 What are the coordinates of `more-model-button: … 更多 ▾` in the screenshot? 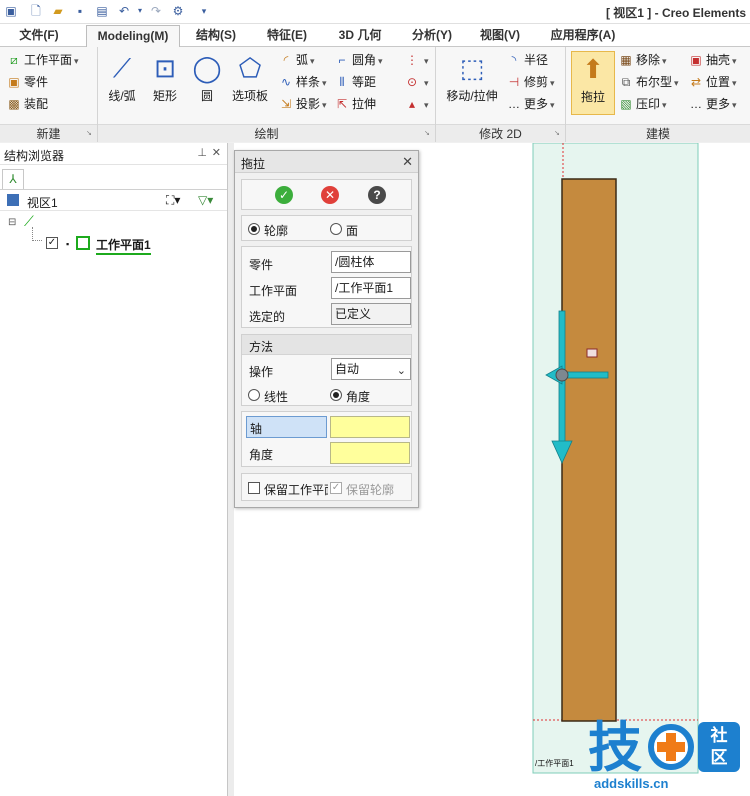 It's located at (712, 104).